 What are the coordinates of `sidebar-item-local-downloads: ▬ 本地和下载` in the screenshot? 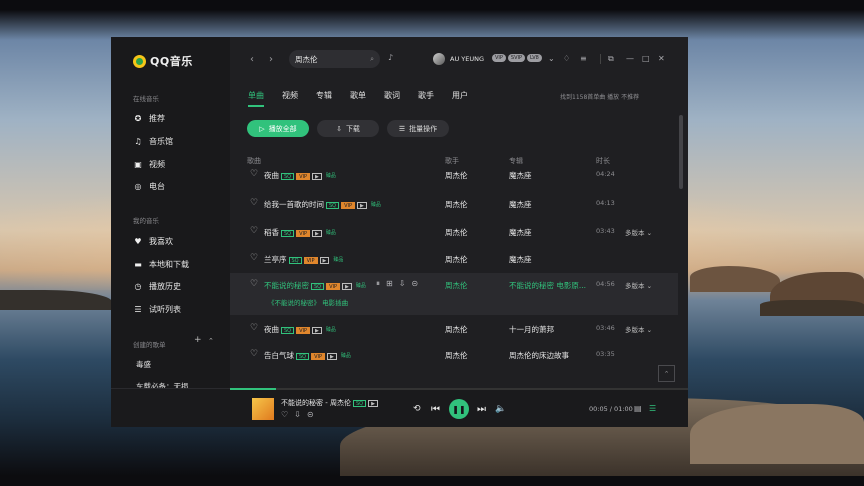 It's located at (161, 264).